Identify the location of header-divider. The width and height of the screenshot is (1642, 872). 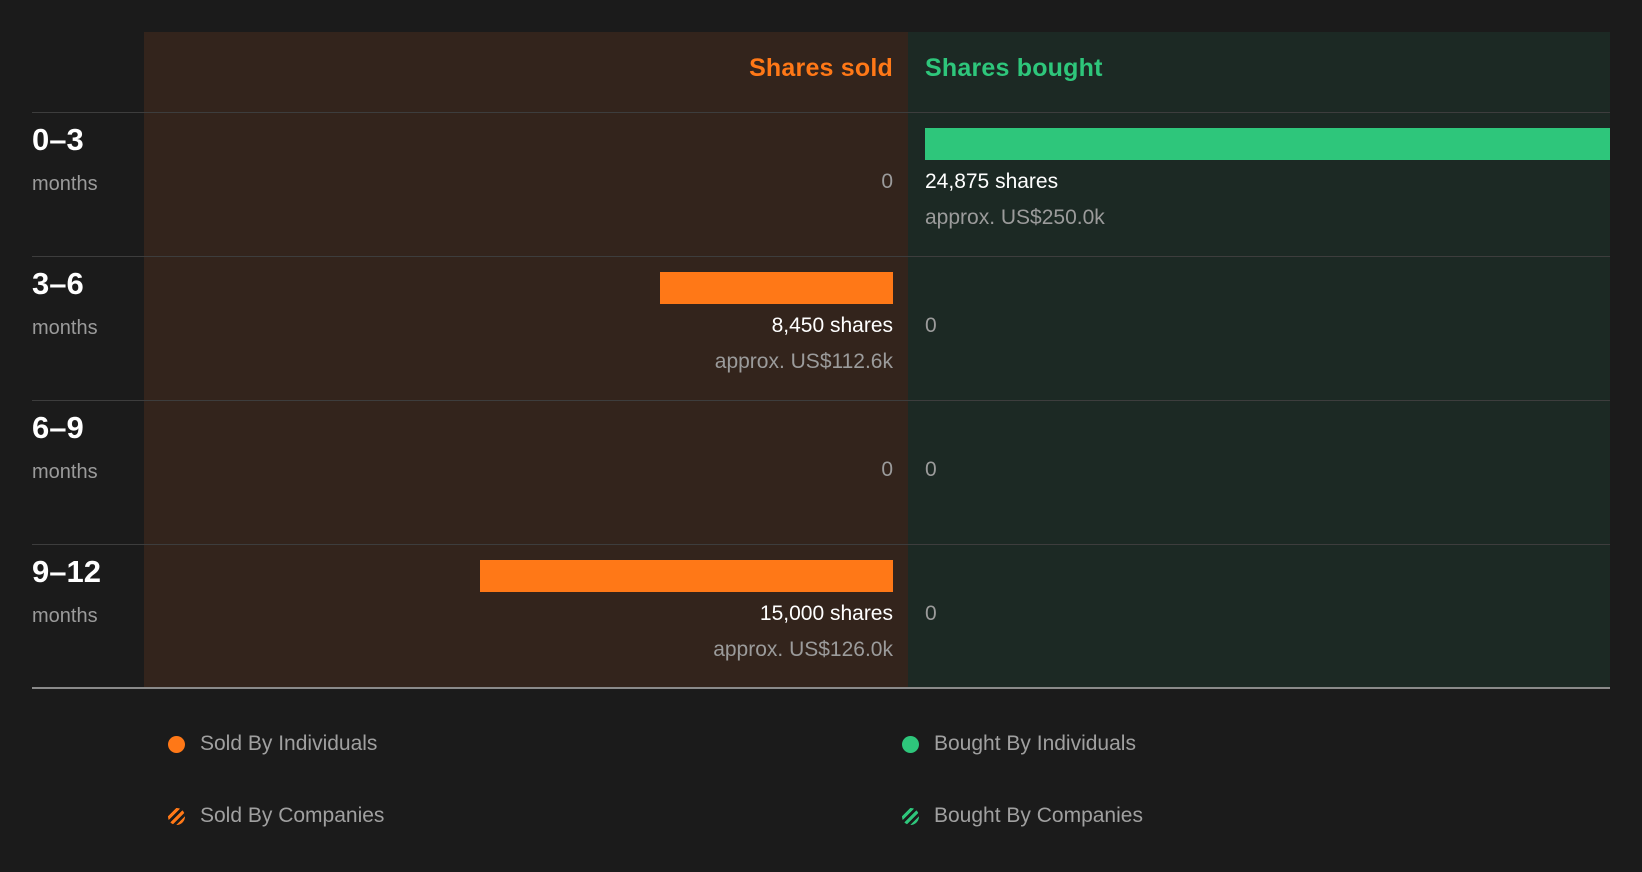
(821, 112).